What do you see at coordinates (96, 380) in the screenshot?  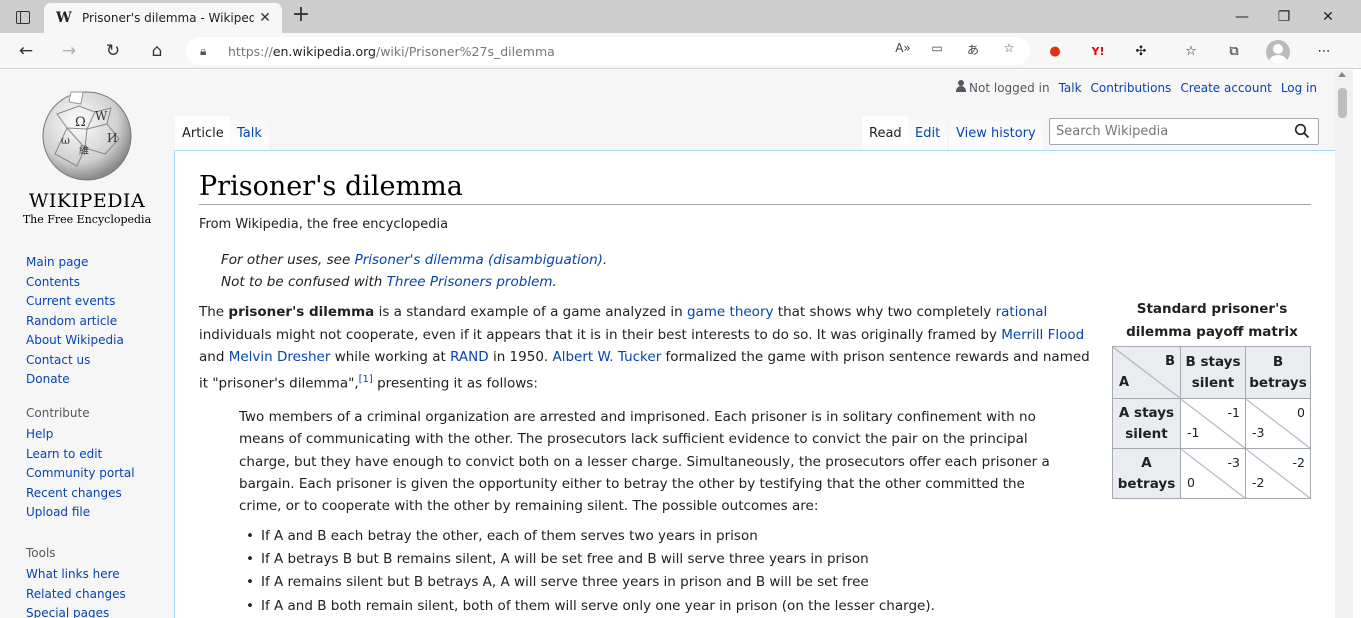 I see `sidebar-item-donate: Donate` at bounding box center [96, 380].